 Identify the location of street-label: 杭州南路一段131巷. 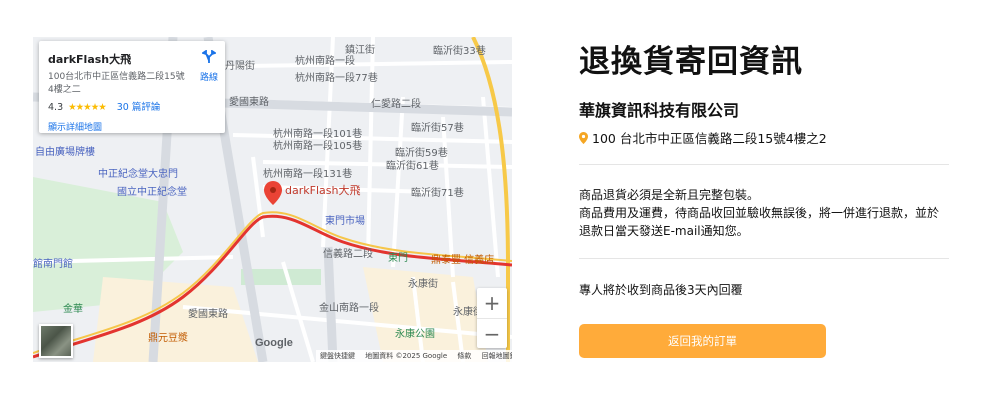
(308, 174).